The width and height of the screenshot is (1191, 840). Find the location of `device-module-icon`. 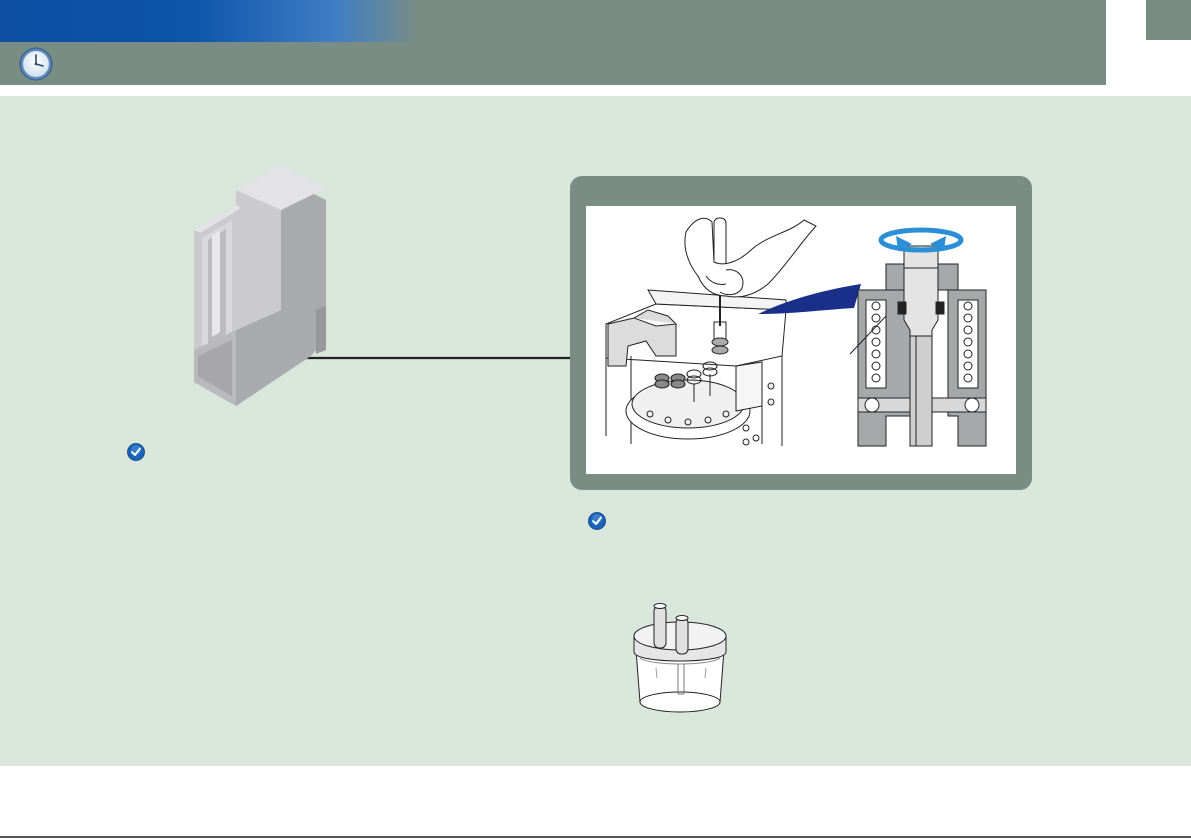

device-module-icon is located at coordinates (260, 285).